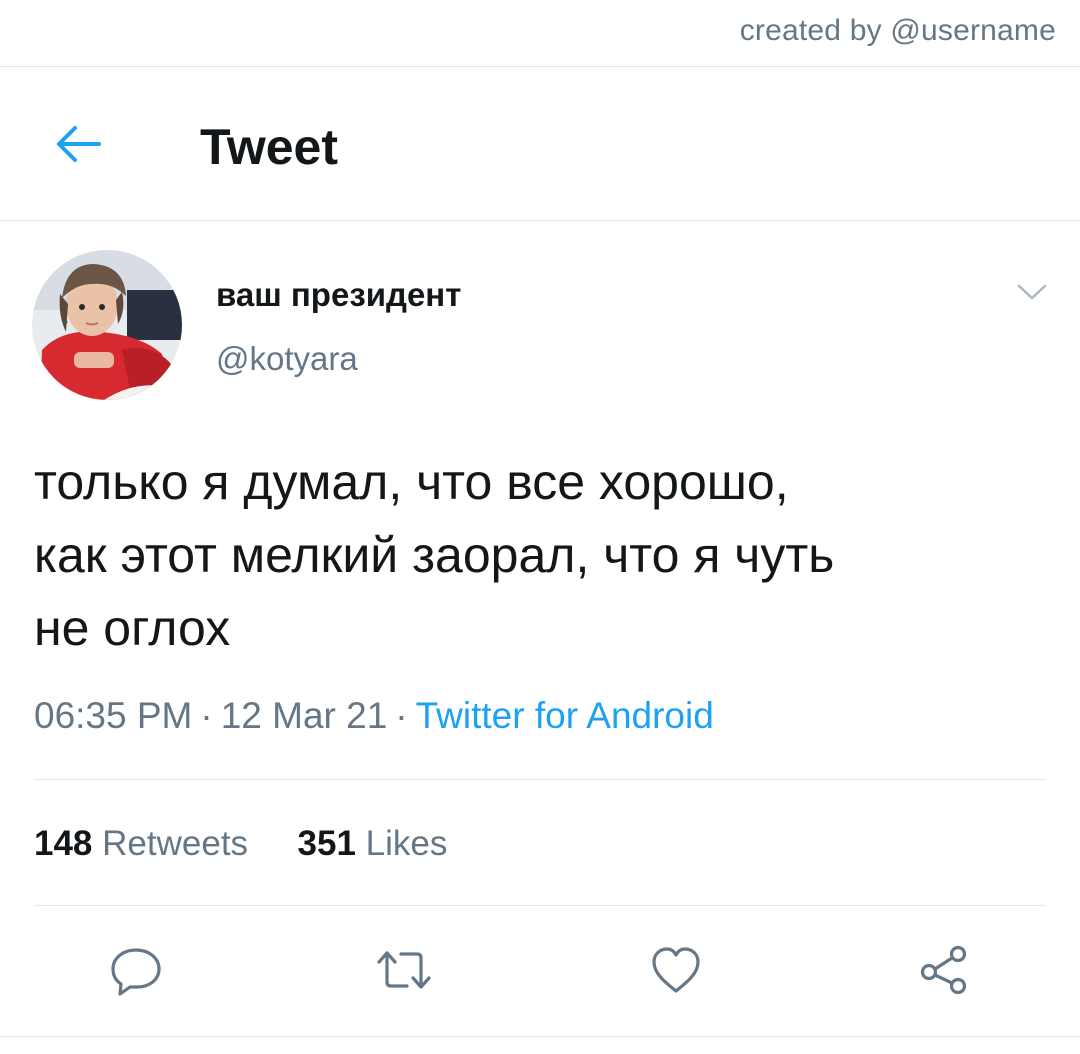 The width and height of the screenshot is (1080, 1054). What do you see at coordinates (326, 843) in the screenshot?
I see `likes-count: 351` at bounding box center [326, 843].